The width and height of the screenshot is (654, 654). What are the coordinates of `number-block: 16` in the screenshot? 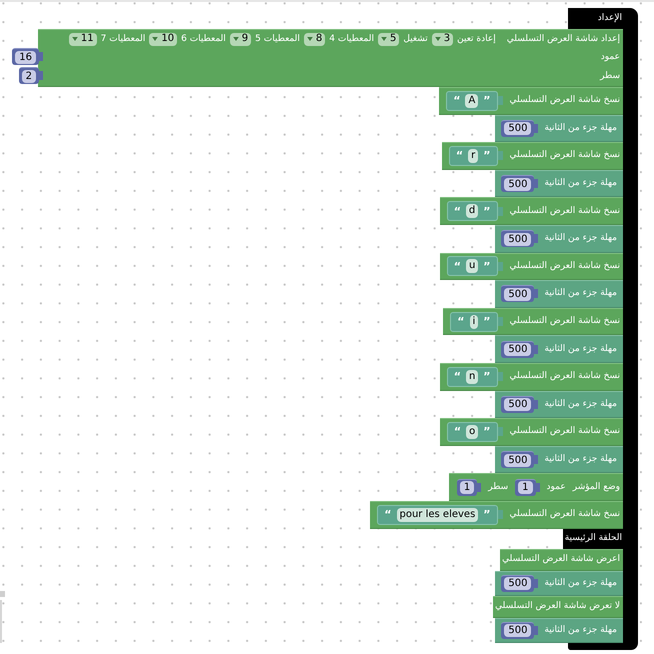 It's located at (25, 56).